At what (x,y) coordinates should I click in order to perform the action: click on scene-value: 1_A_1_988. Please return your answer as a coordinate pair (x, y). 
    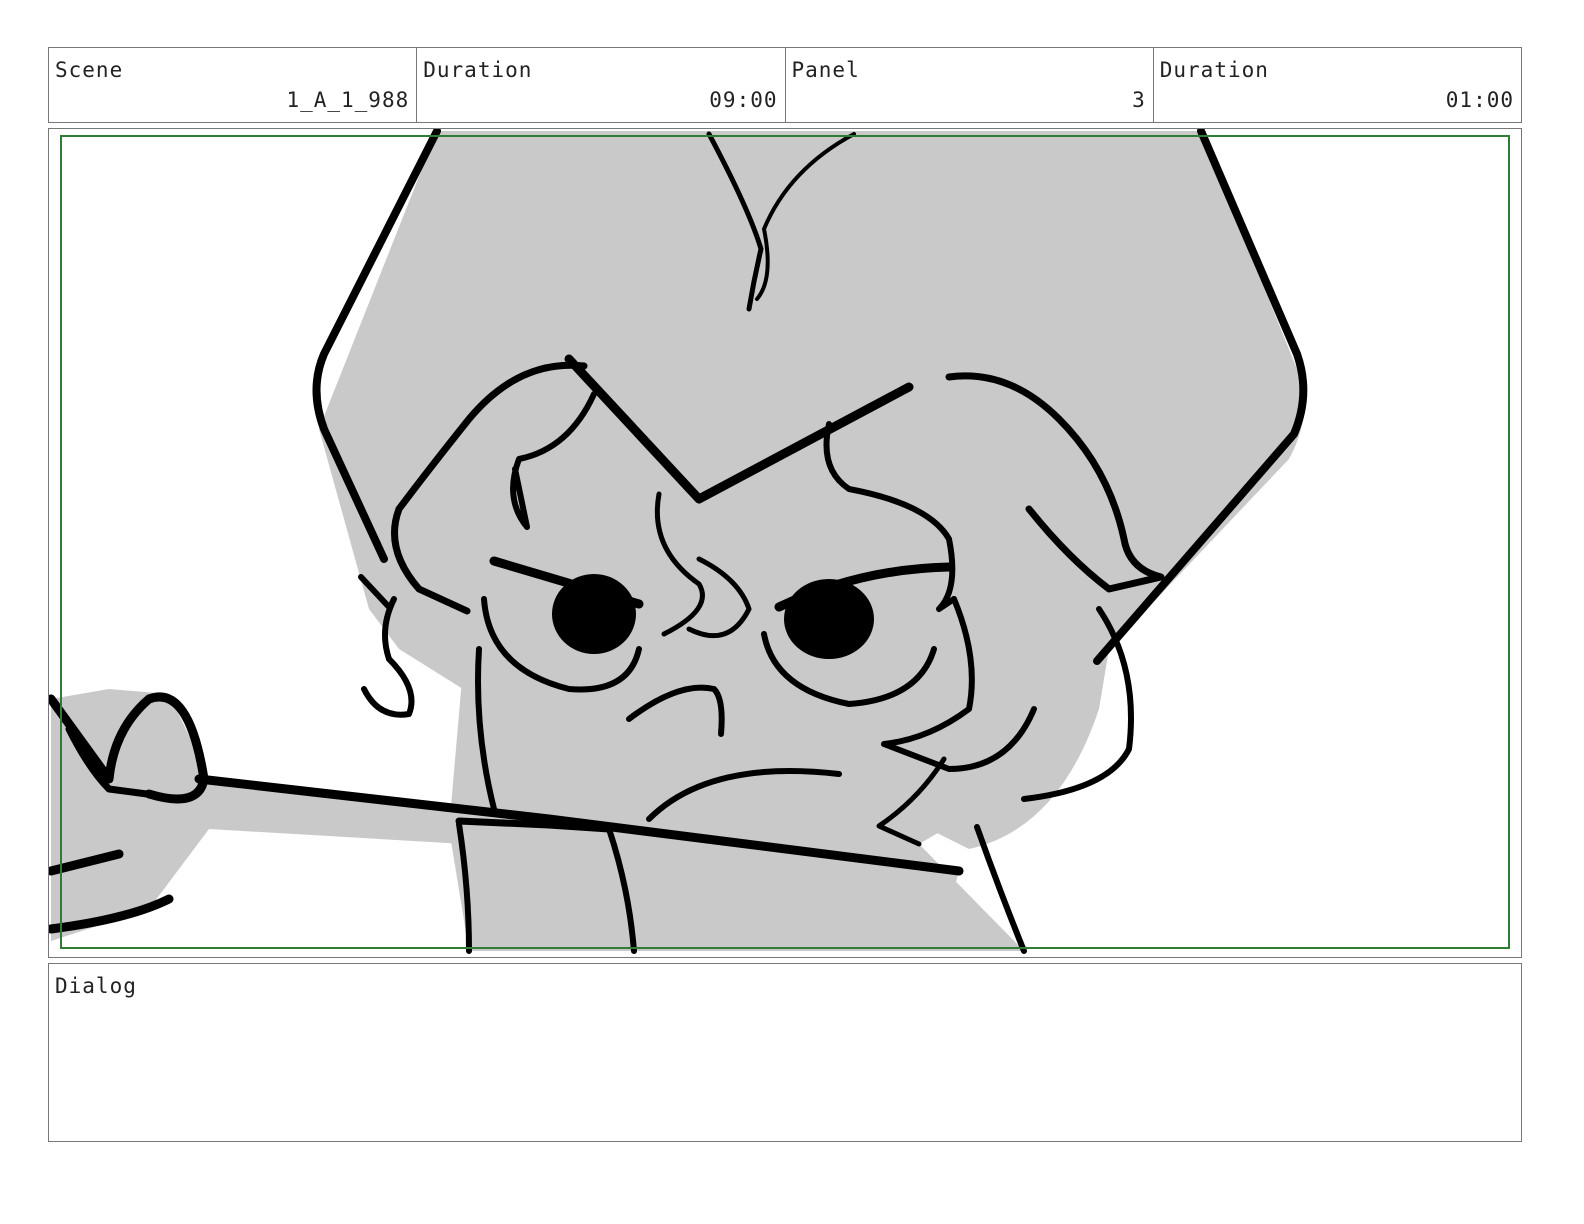
    Looking at the image, I should click on (348, 100).